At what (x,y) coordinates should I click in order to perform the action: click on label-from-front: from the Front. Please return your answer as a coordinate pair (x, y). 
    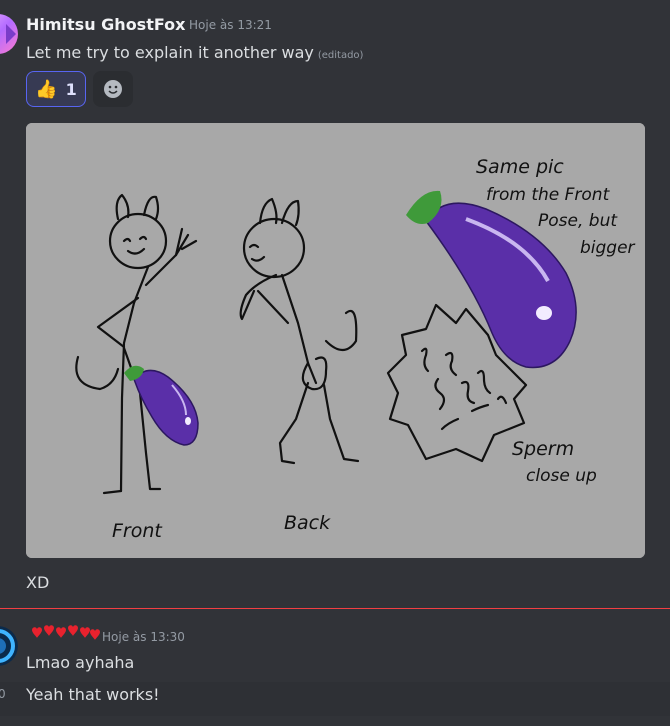
    Looking at the image, I should click on (548, 195).